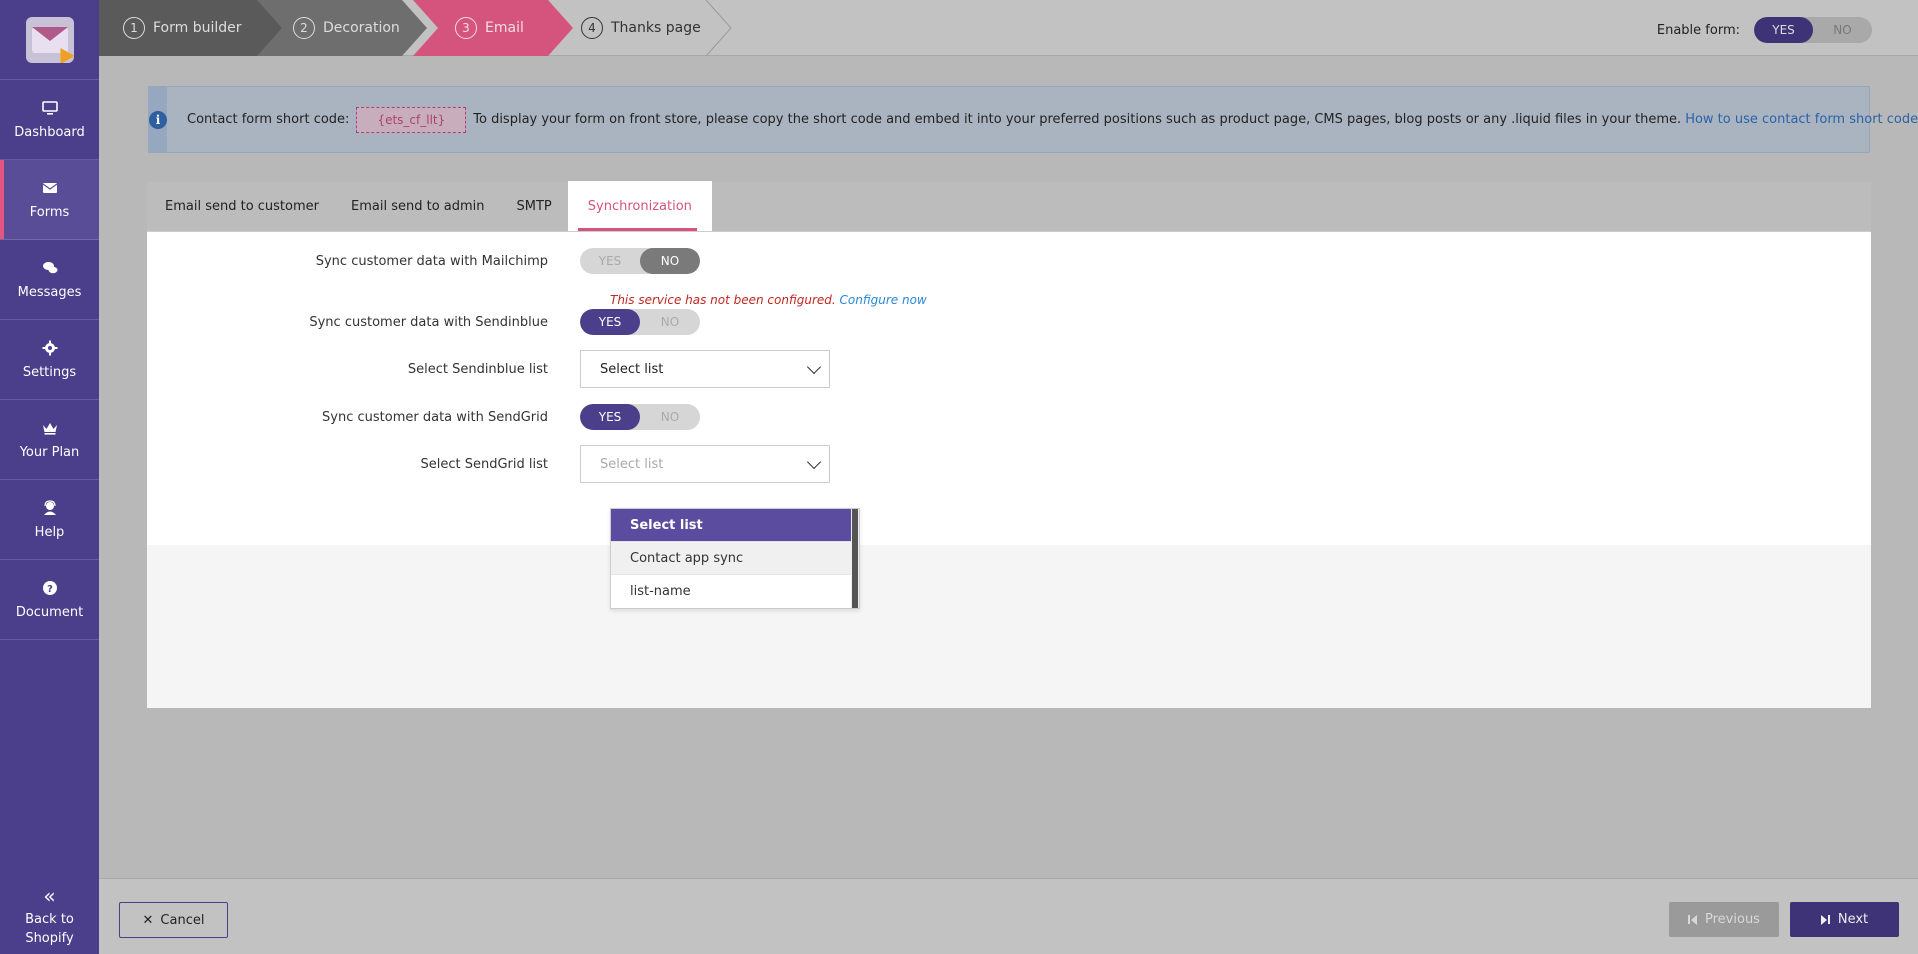 Image resolution: width=1918 pixels, height=954 pixels. What do you see at coordinates (731, 558) in the screenshot?
I see `dropdown-option: Contact app sync` at bounding box center [731, 558].